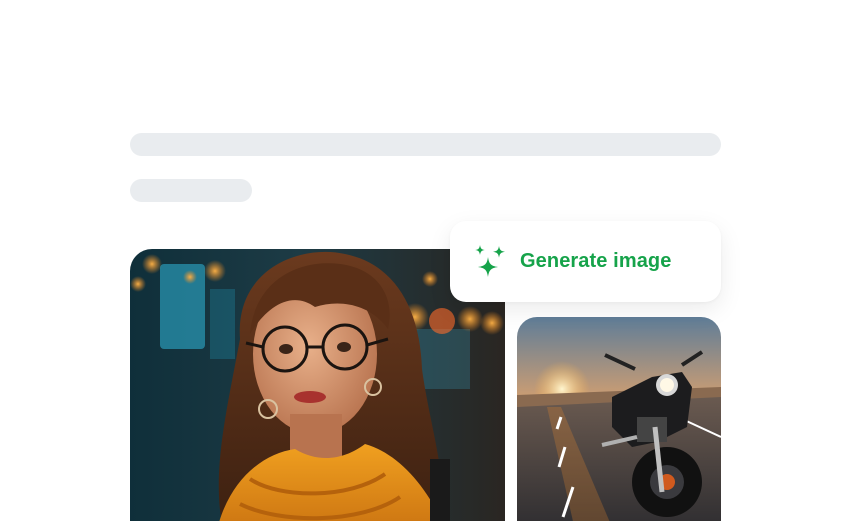 The height and width of the screenshot is (521, 850). What do you see at coordinates (425, 144) in the screenshot?
I see `skeleton-line` at bounding box center [425, 144].